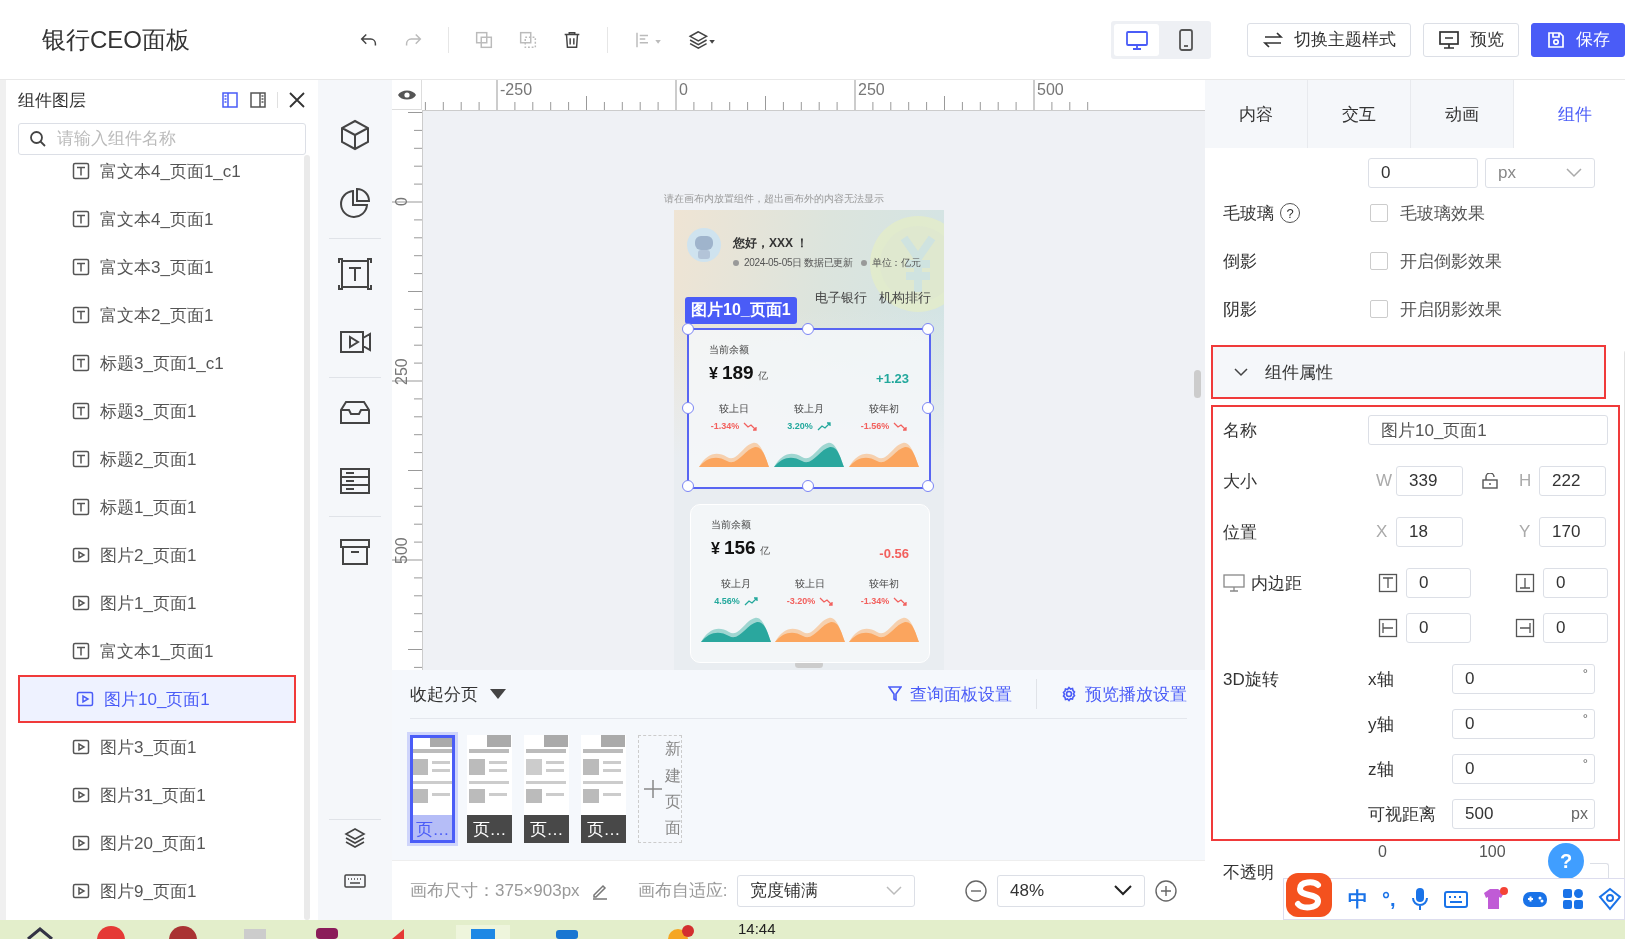  I want to click on layer-item: 富文本4_页面1, so click(158, 219).